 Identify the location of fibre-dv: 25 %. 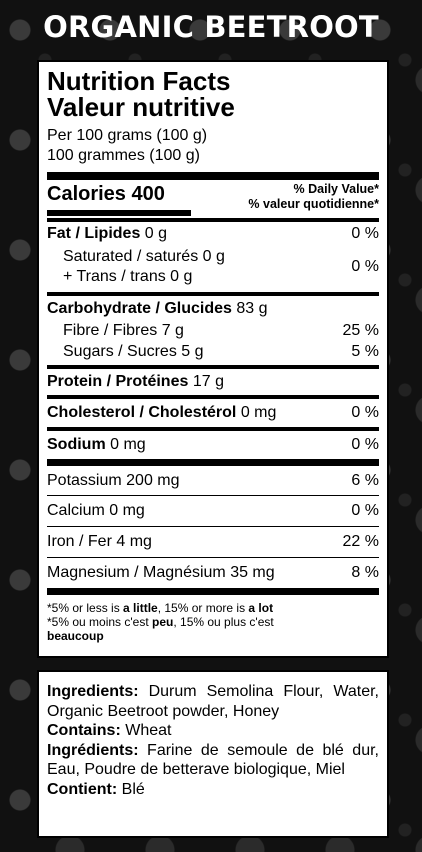
(360, 330).